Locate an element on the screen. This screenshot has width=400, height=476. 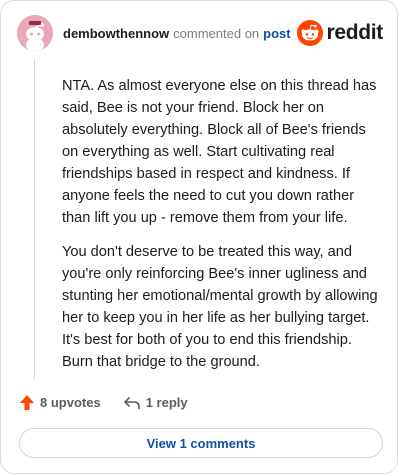
action-text: commented on is located at coordinates (216, 33).